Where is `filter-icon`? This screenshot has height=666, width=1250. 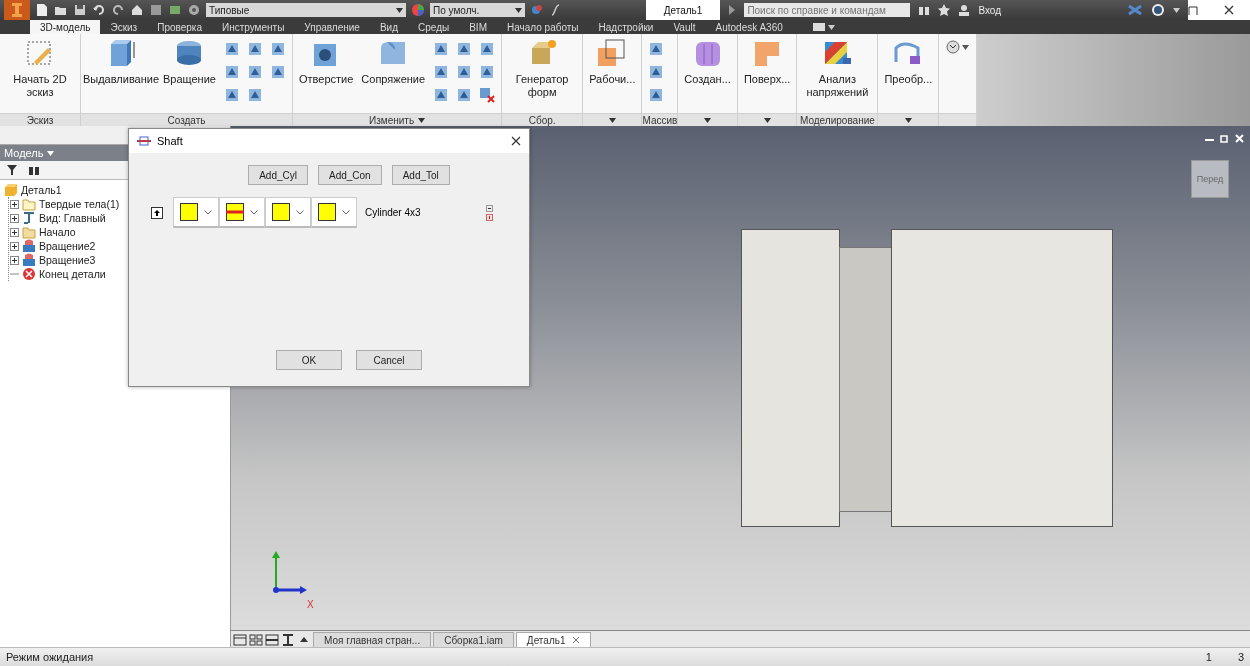 filter-icon is located at coordinates (12, 170).